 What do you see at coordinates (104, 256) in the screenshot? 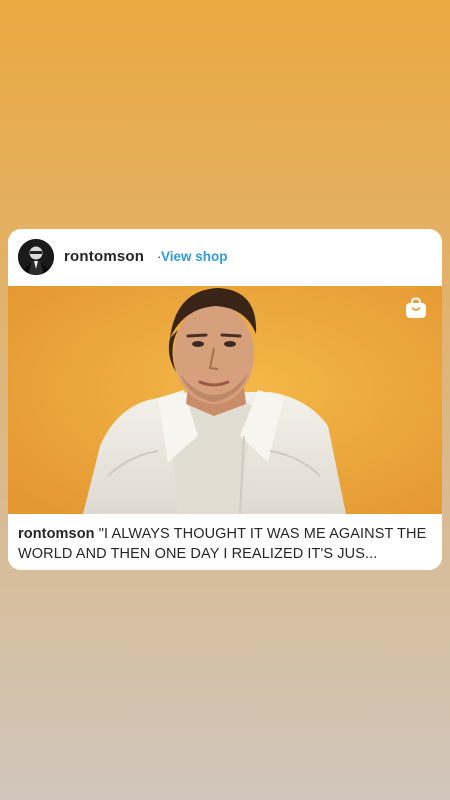
I see `post-username: rontomson` at bounding box center [104, 256].